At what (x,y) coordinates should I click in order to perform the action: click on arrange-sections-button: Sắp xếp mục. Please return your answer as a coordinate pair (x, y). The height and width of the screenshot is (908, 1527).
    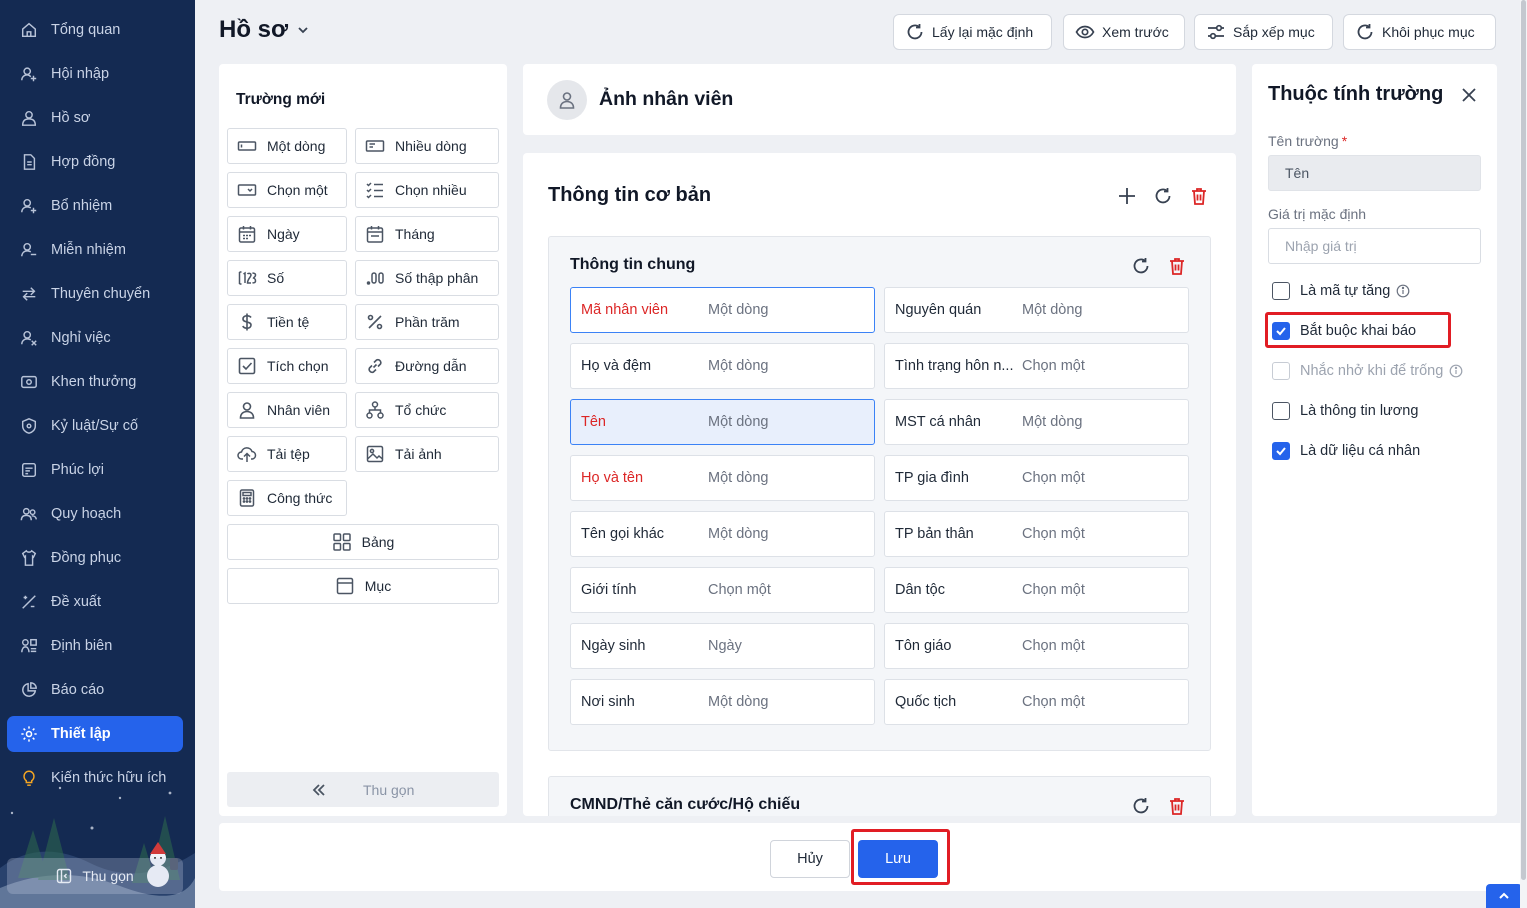
    Looking at the image, I should click on (1263, 32).